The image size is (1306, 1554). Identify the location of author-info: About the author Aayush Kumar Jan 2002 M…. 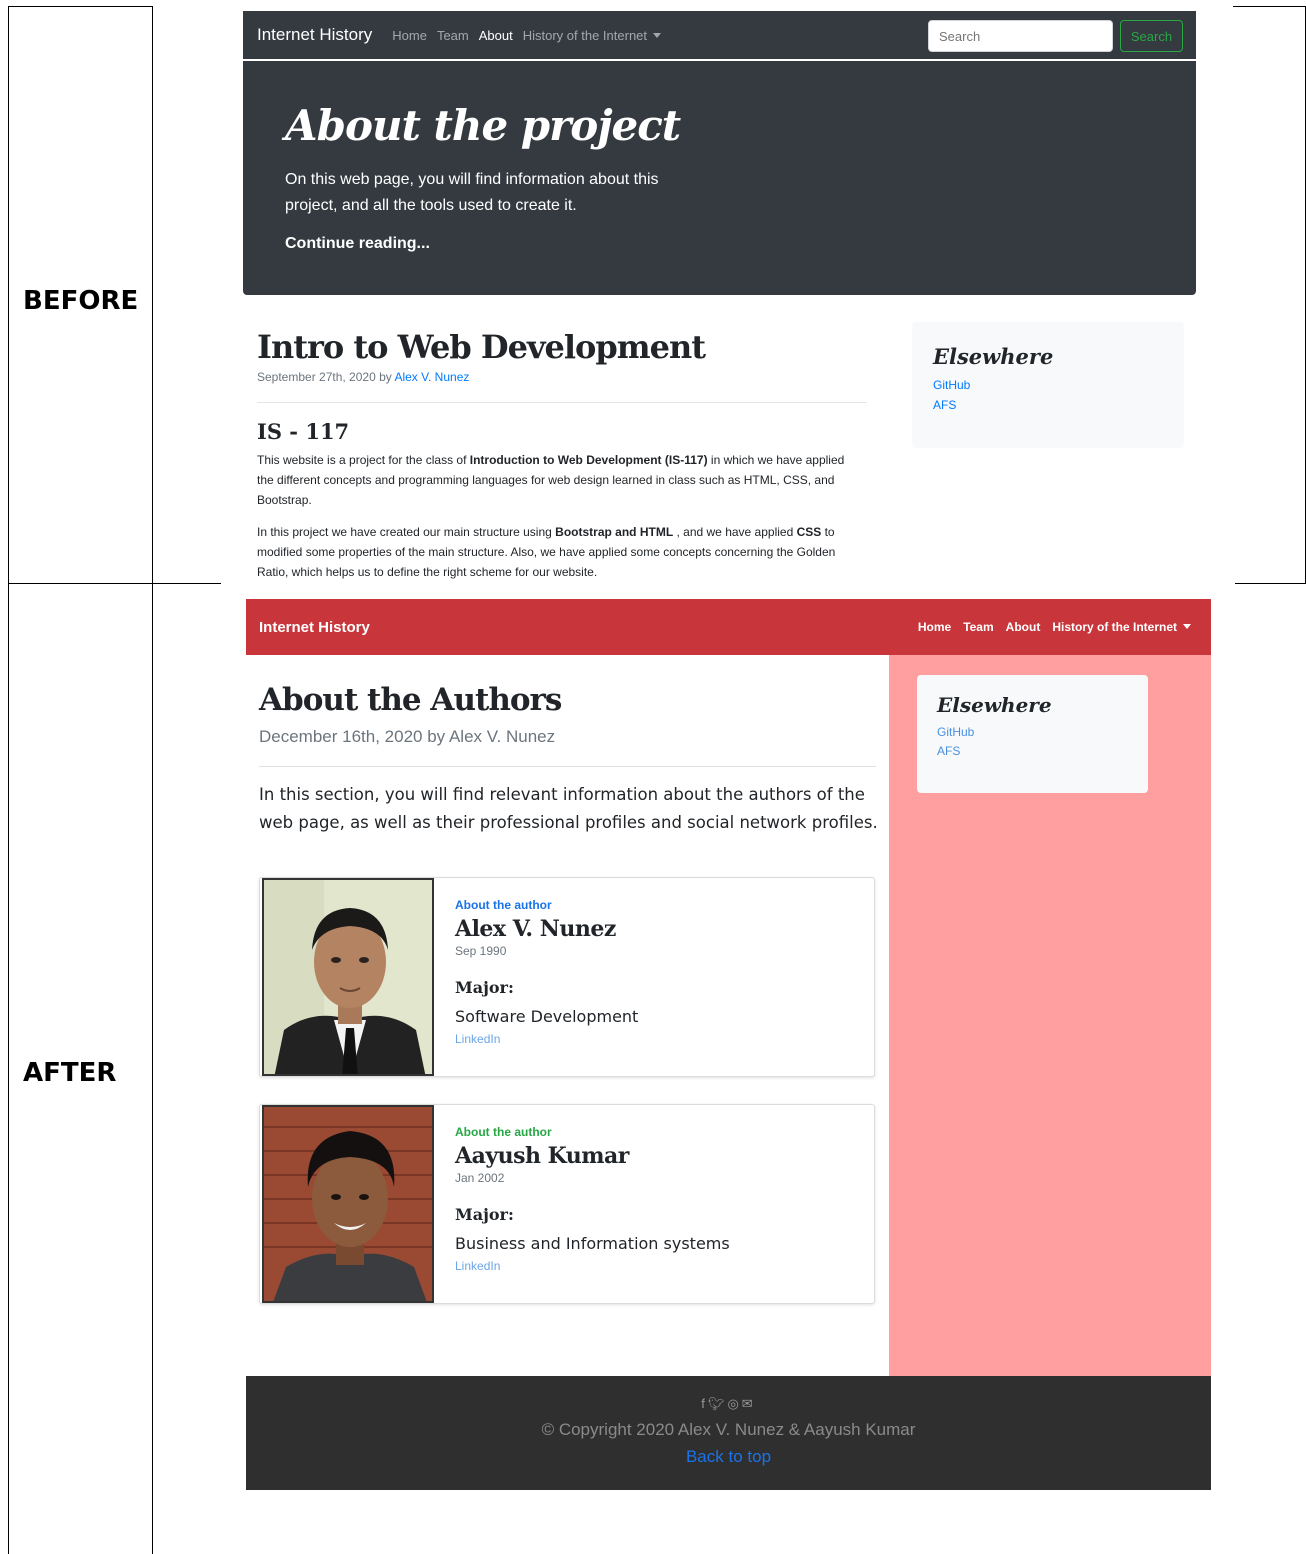
(592, 1199).